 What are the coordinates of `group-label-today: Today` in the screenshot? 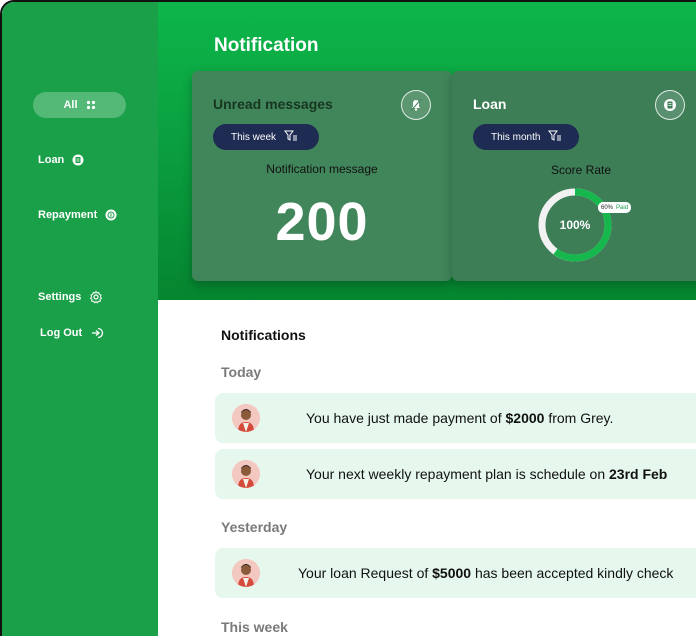 It's located at (241, 372).